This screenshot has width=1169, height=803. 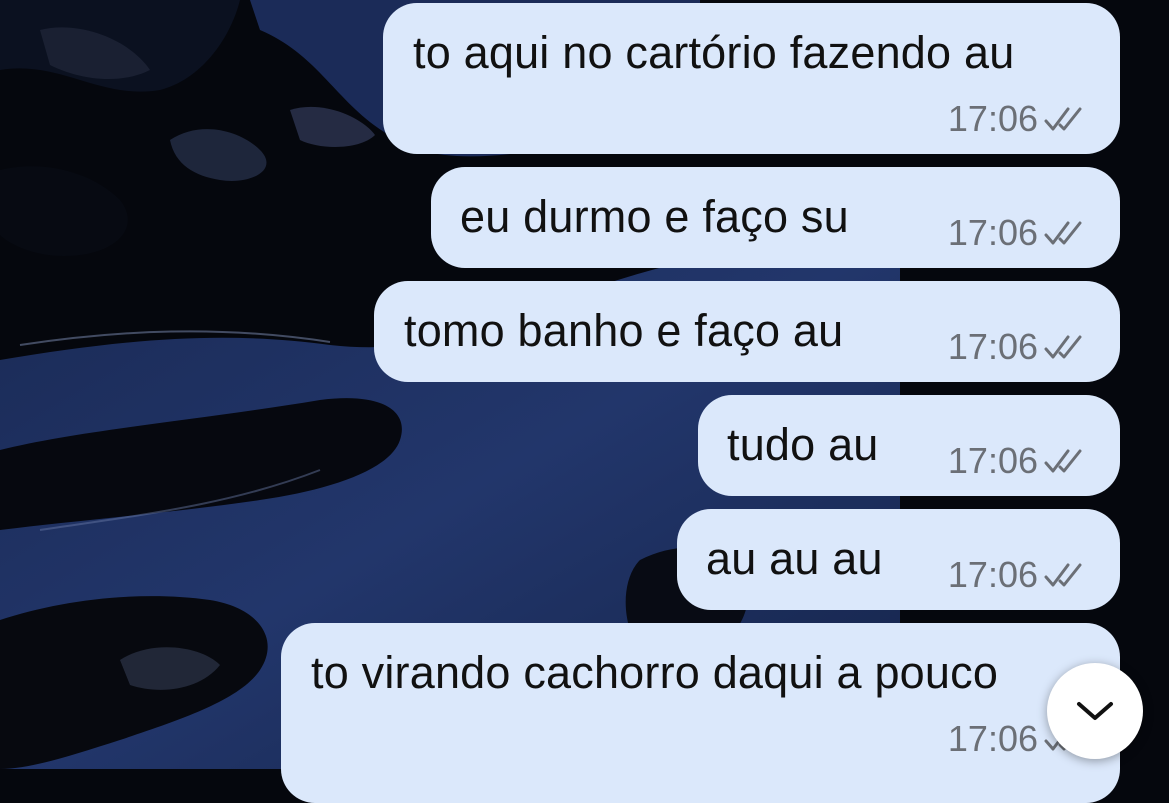 What do you see at coordinates (803, 444) in the screenshot?
I see `message-text: tudo au` at bounding box center [803, 444].